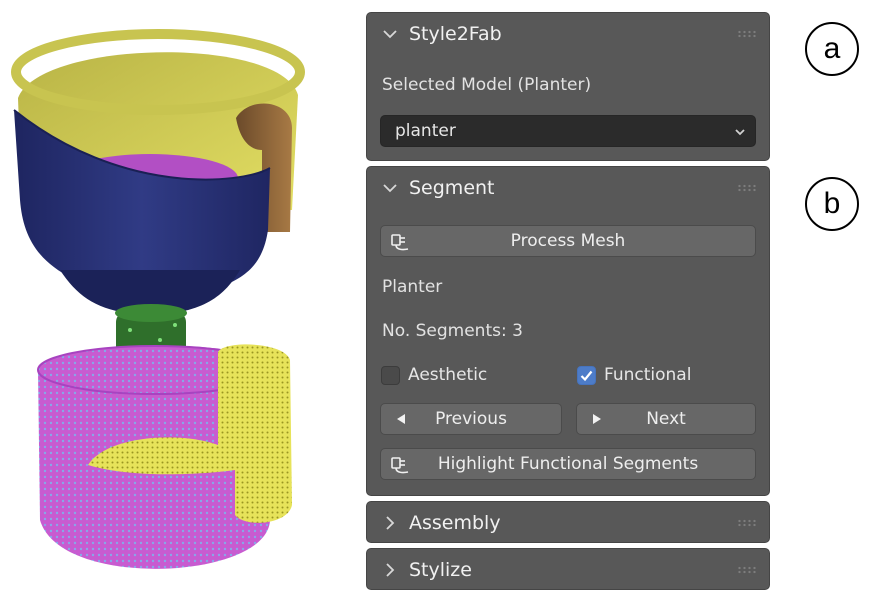  Describe the element at coordinates (740, 132) in the screenshot. I see `dropdown-caret-icon` at that location.